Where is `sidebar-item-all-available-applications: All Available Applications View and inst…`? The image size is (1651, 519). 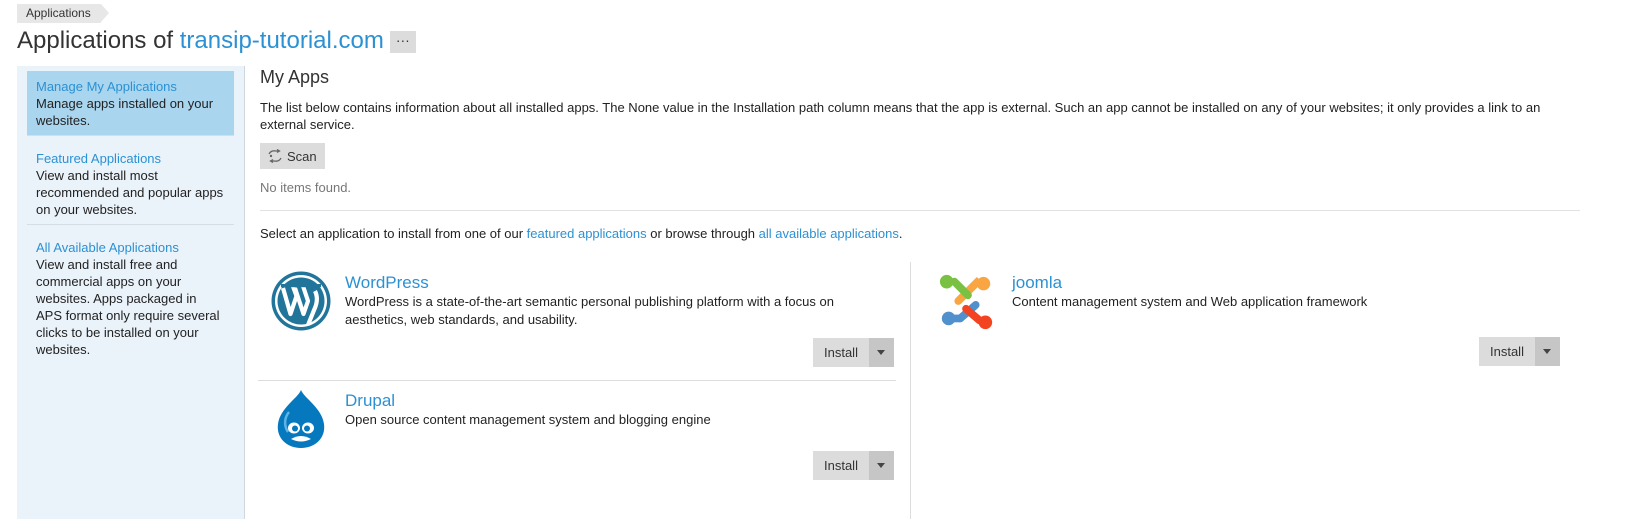 sidebar-item-all-available-applications: All Available Applications View and inst… is located at coordinates (130, 298).